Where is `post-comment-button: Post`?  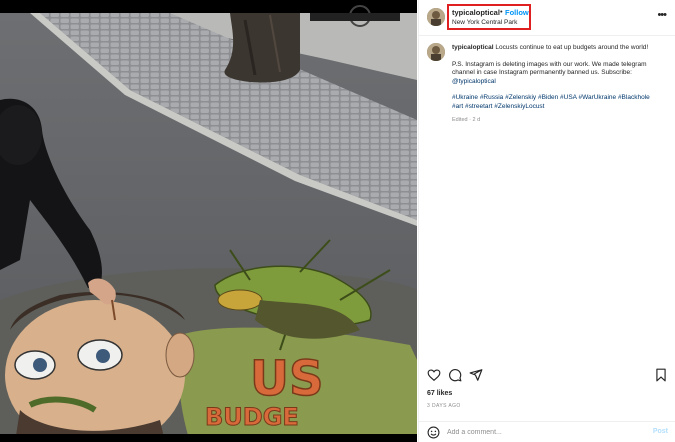 post-comment-button: Post is located at coordinates (660, 431).